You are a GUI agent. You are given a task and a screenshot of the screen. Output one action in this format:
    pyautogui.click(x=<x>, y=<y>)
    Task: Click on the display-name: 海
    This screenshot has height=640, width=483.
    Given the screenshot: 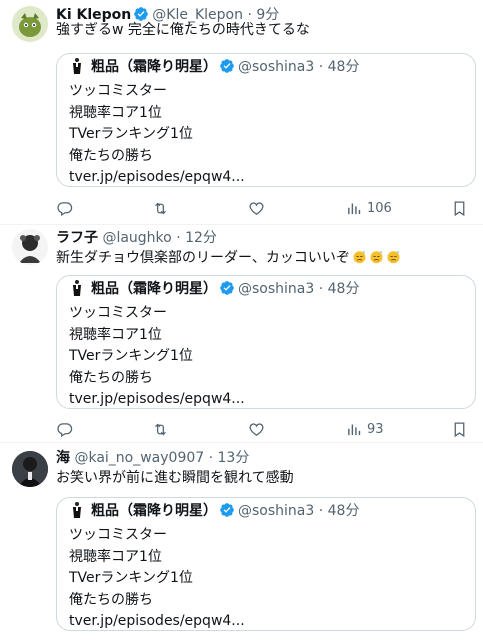 What is the action you would take?
    pyautogui.click(x=63, y=458)
    